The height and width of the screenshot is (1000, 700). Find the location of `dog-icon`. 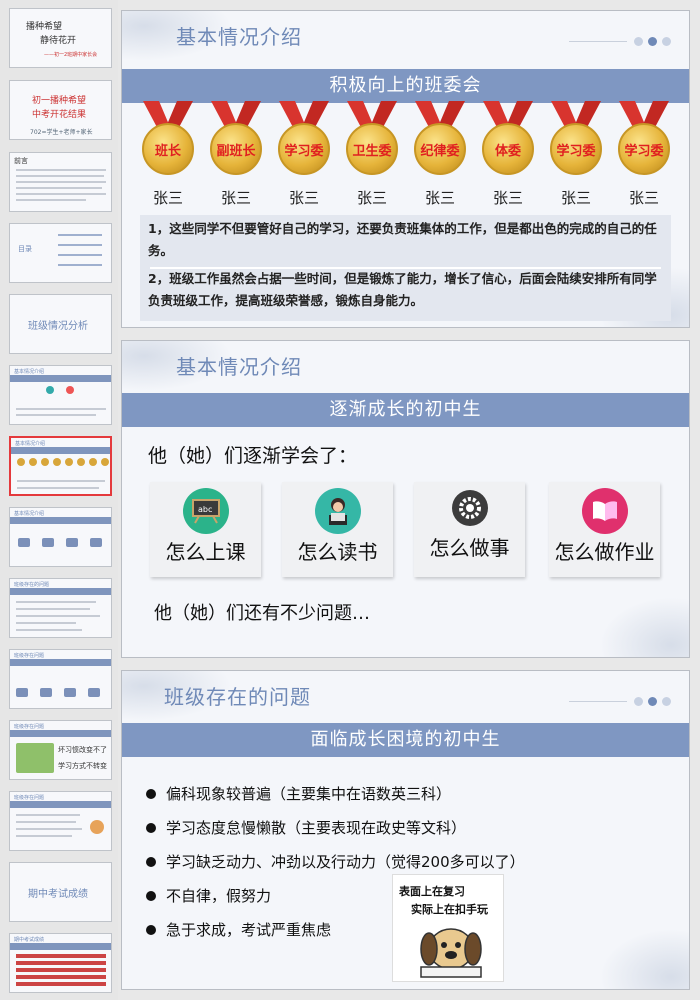

dog-icon is located at coordinates (451, 953).